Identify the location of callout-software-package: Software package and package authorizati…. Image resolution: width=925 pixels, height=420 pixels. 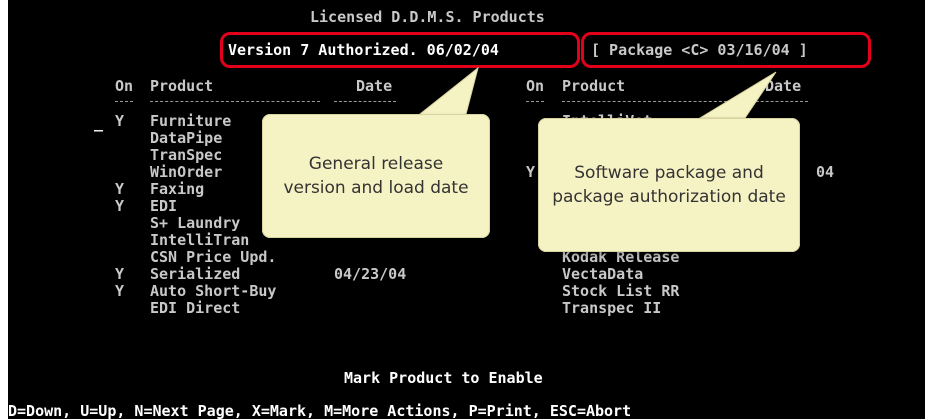
(669, 185).